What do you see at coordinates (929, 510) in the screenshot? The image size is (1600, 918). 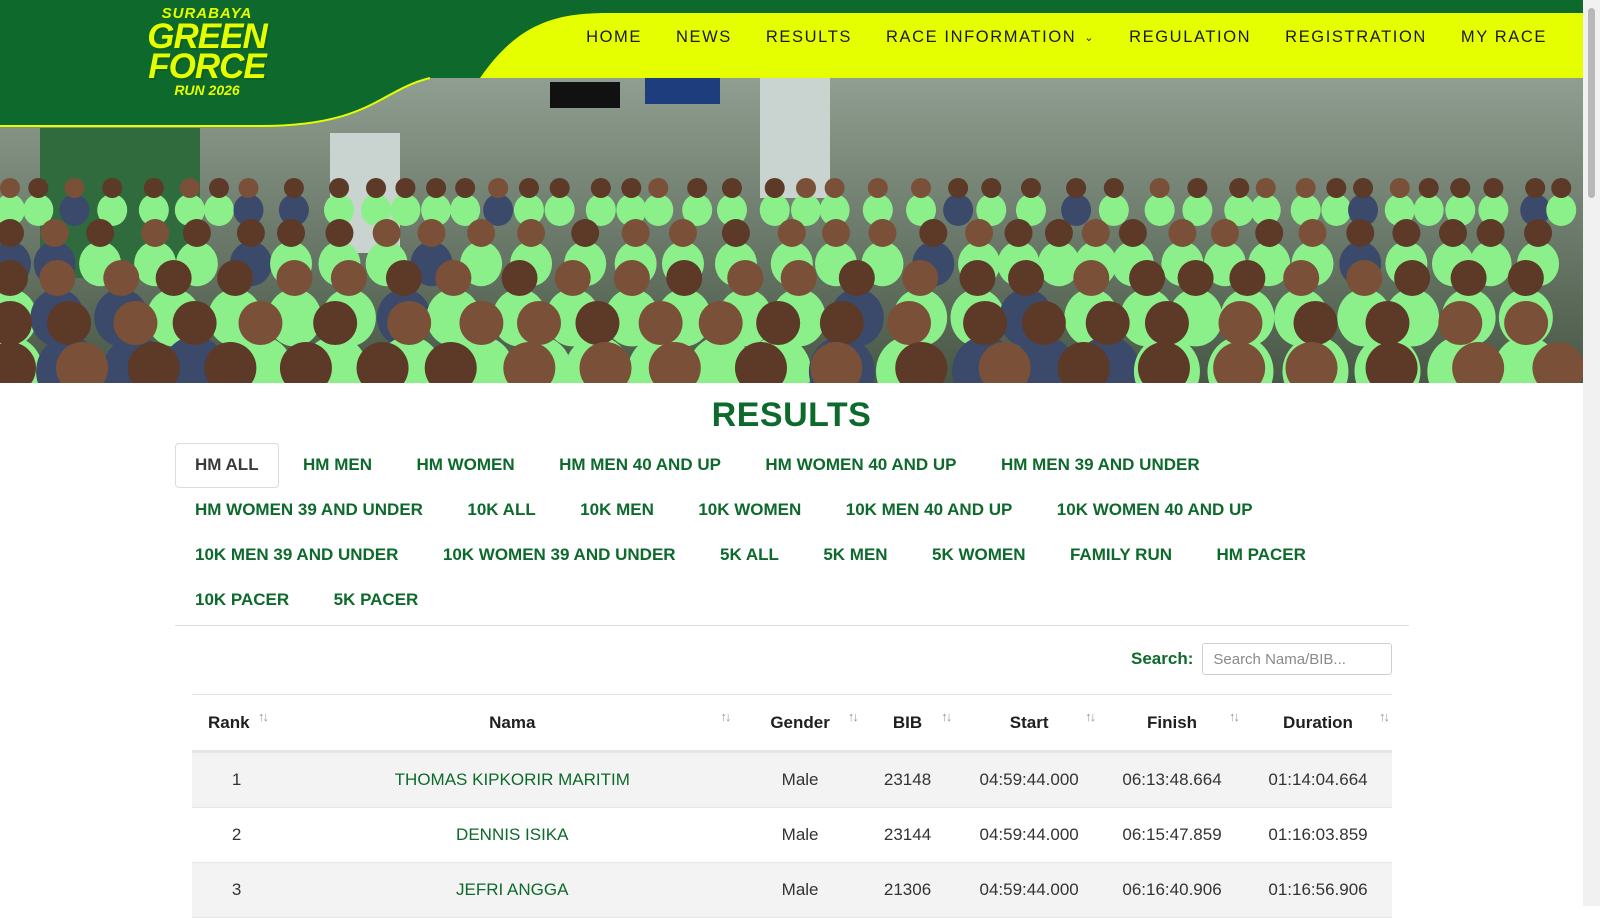 I see `tab-10k-men-40-up: 10K MEN 40 AND UP` at bounding box center [929, 510].